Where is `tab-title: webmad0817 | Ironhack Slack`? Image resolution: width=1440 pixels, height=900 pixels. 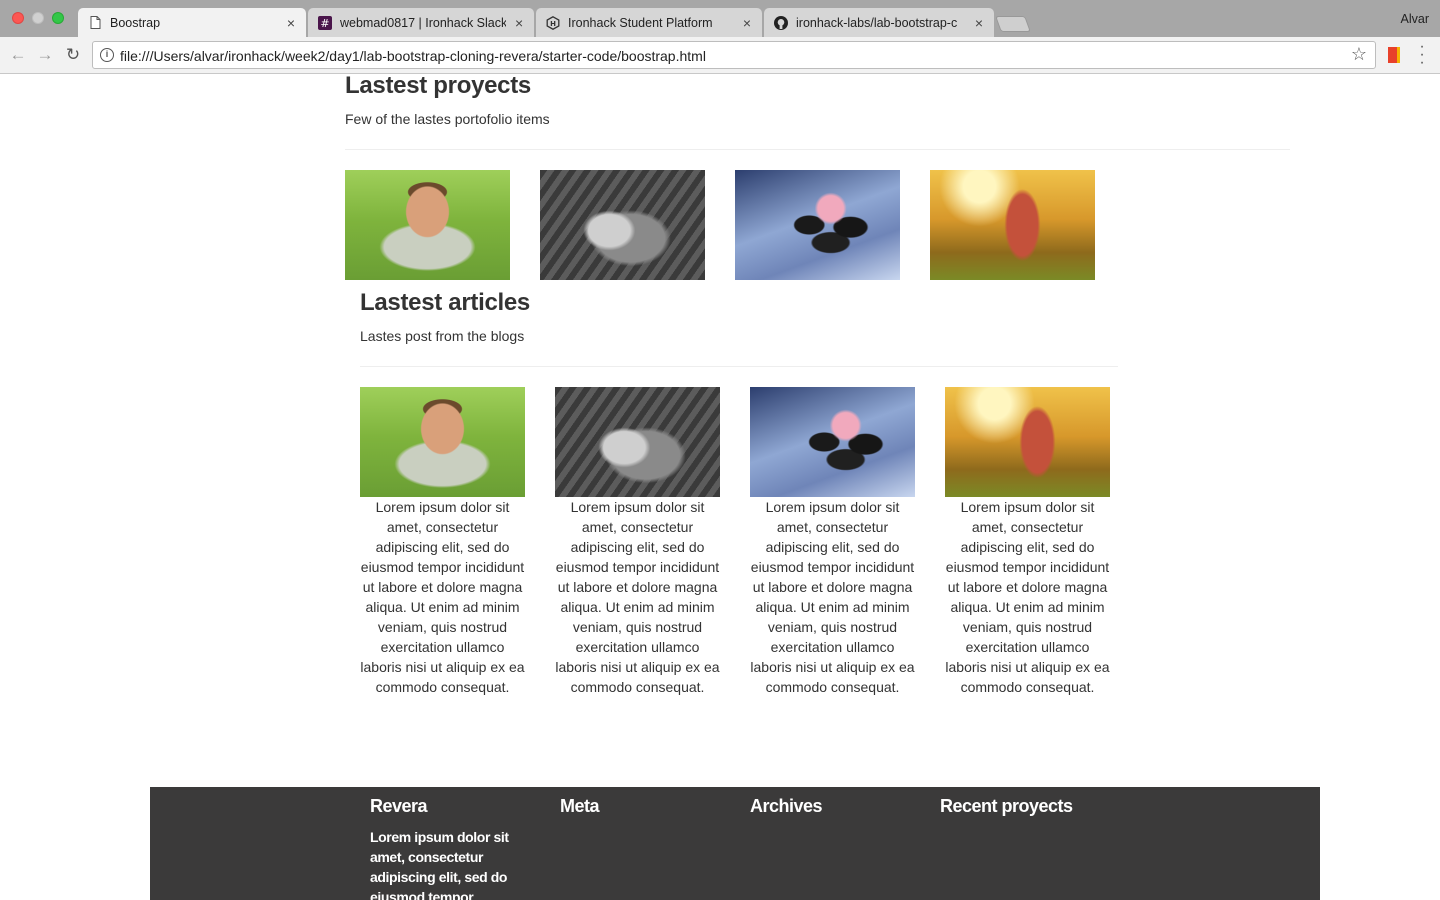
tab-title: webmad0817 | Ironhack Slack is located at coordinates (423, 22).